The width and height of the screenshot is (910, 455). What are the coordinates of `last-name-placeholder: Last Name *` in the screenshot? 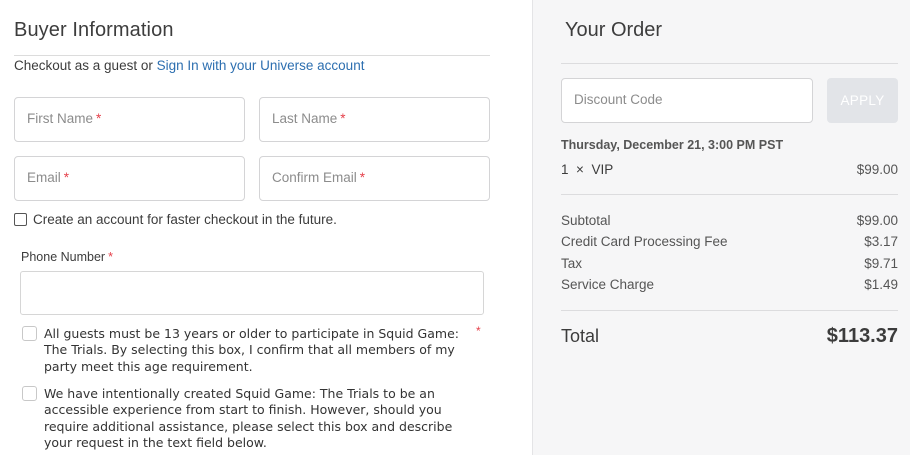 It's located at (309, 118).